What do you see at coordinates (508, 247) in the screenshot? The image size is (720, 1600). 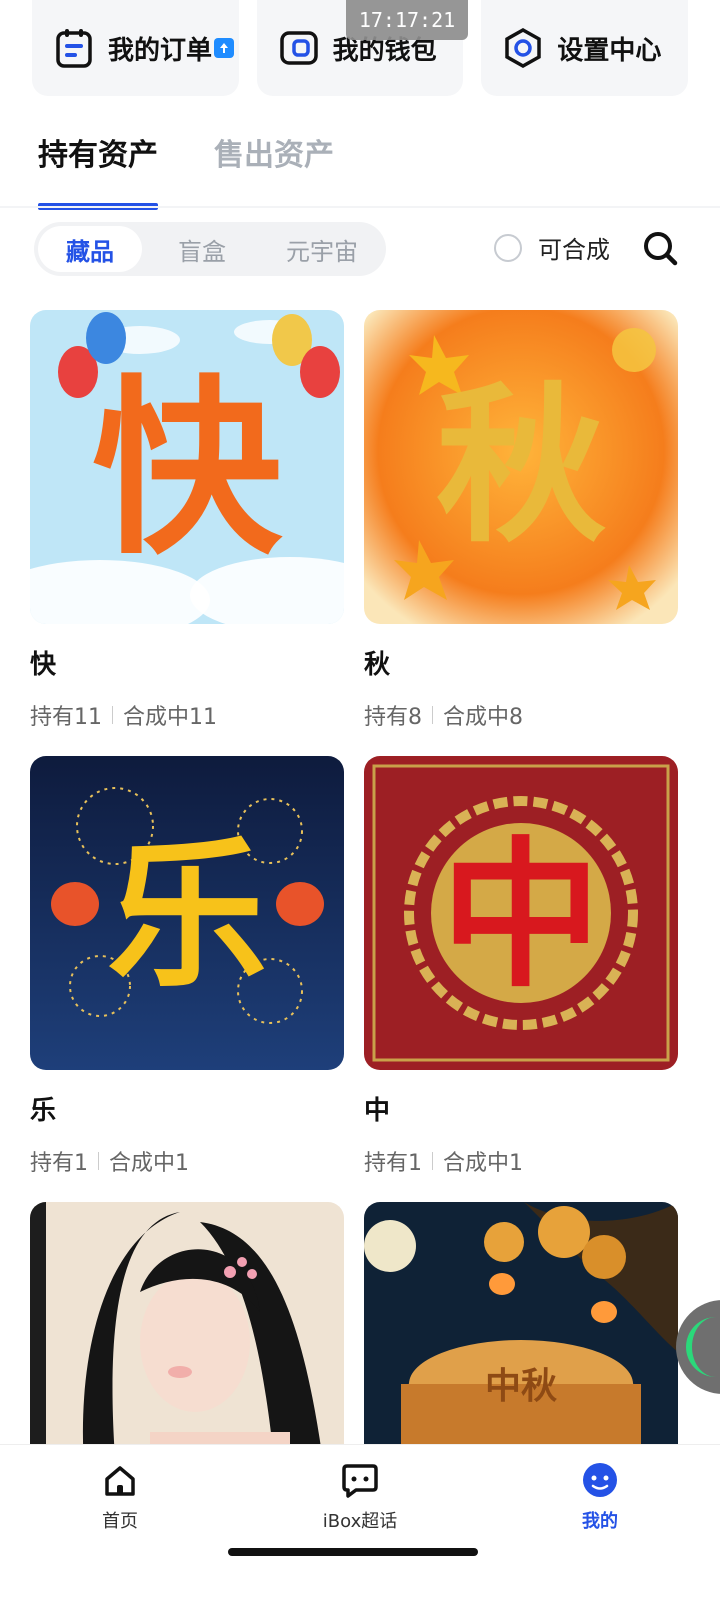 I see `combinable-radio` at bounding box center [508, 247].